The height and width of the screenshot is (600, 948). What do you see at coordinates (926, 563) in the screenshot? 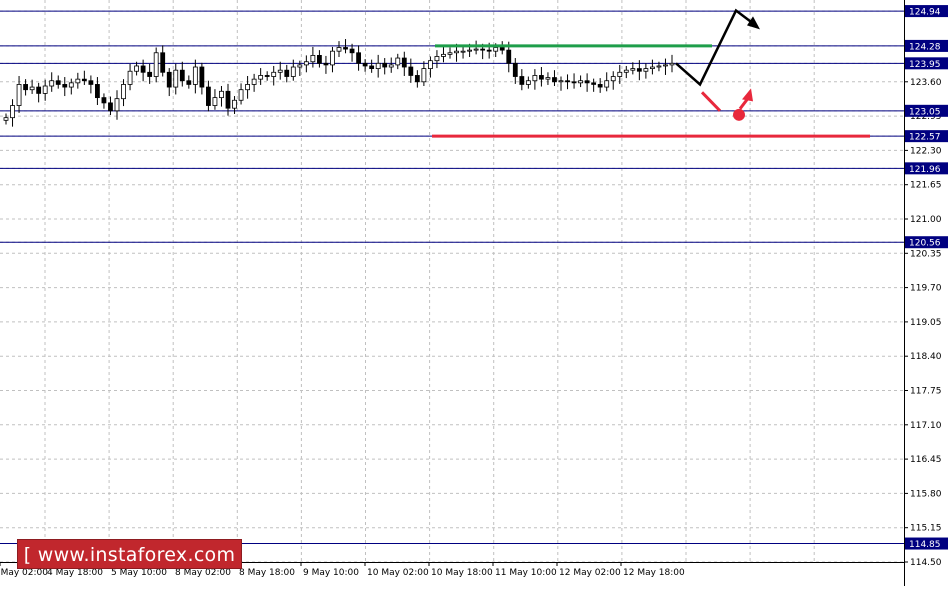
I see `price-tick-label: 114.50` at bounding box center [926, 563].